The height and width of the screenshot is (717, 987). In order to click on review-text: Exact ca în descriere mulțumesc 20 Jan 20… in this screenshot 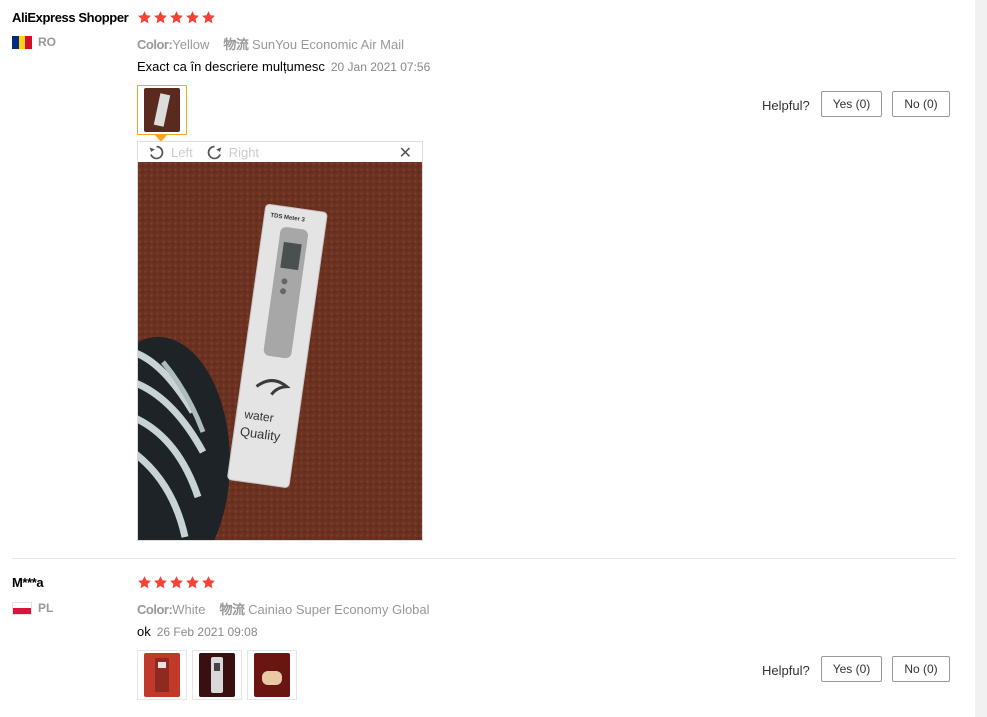, I will do `click(283, 66)`.